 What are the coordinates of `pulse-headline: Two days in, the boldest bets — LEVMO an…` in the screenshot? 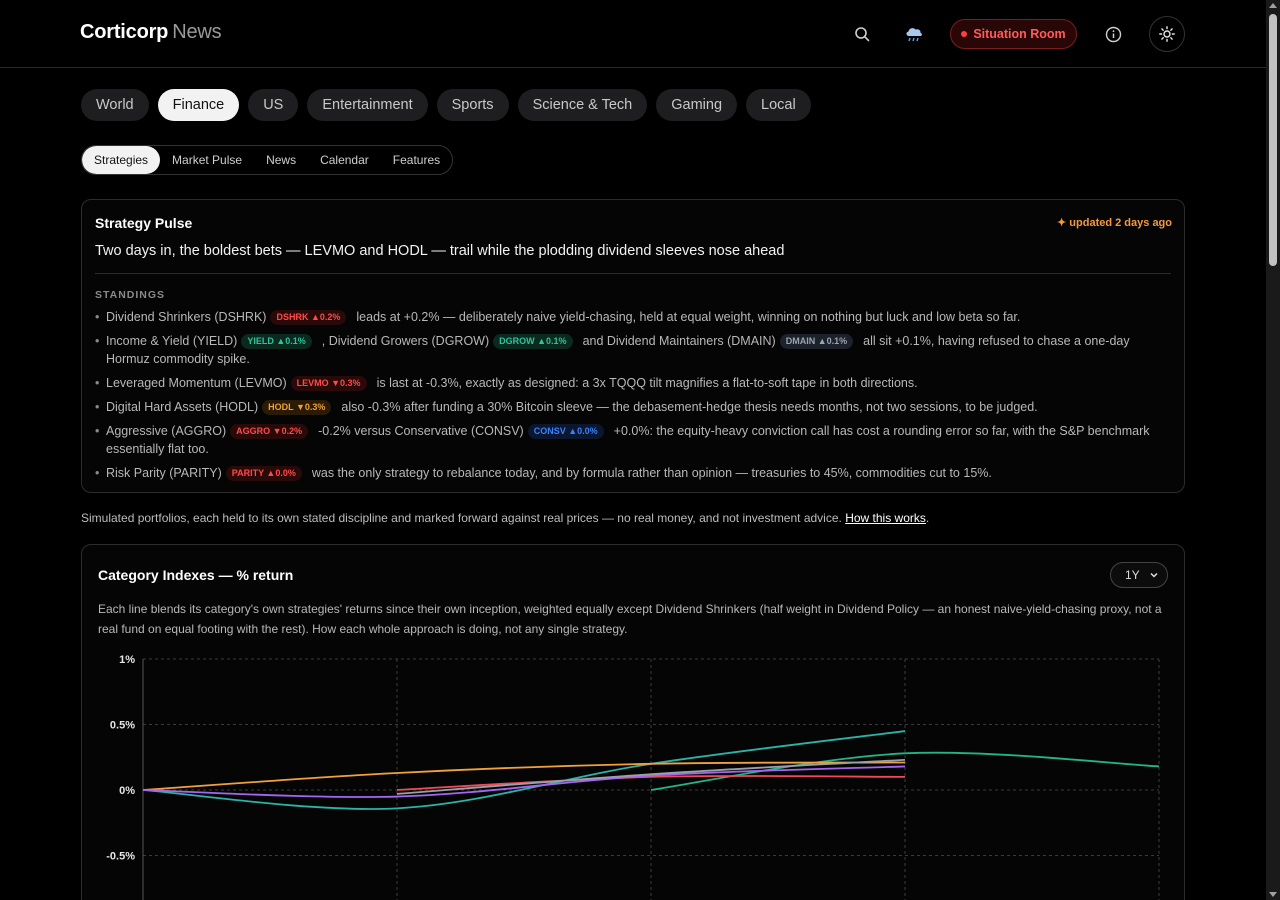 It's located at (440, 251).